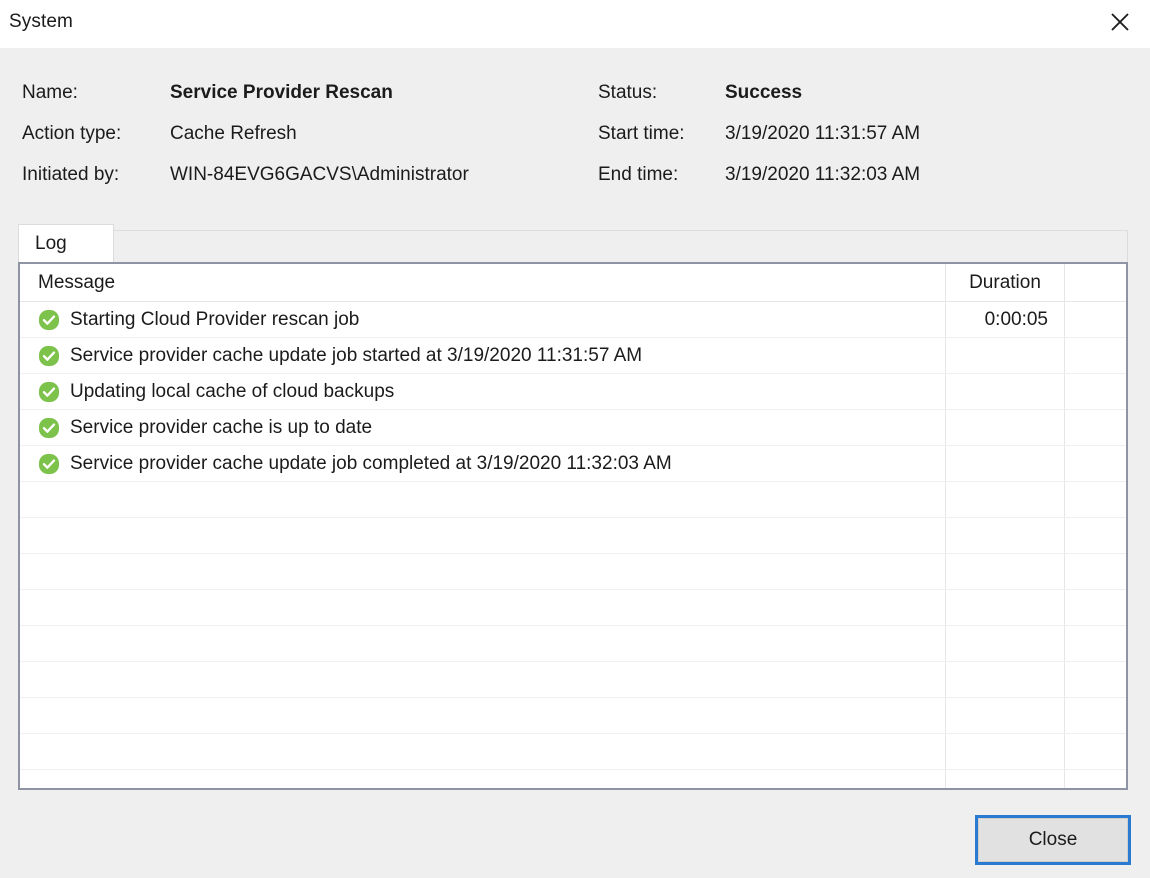 The width and height of the screenshot is (1150, 878). Describe the element at coordinates (51, 243) in the screenshot. I see `tab-log-label: Log` at that location.